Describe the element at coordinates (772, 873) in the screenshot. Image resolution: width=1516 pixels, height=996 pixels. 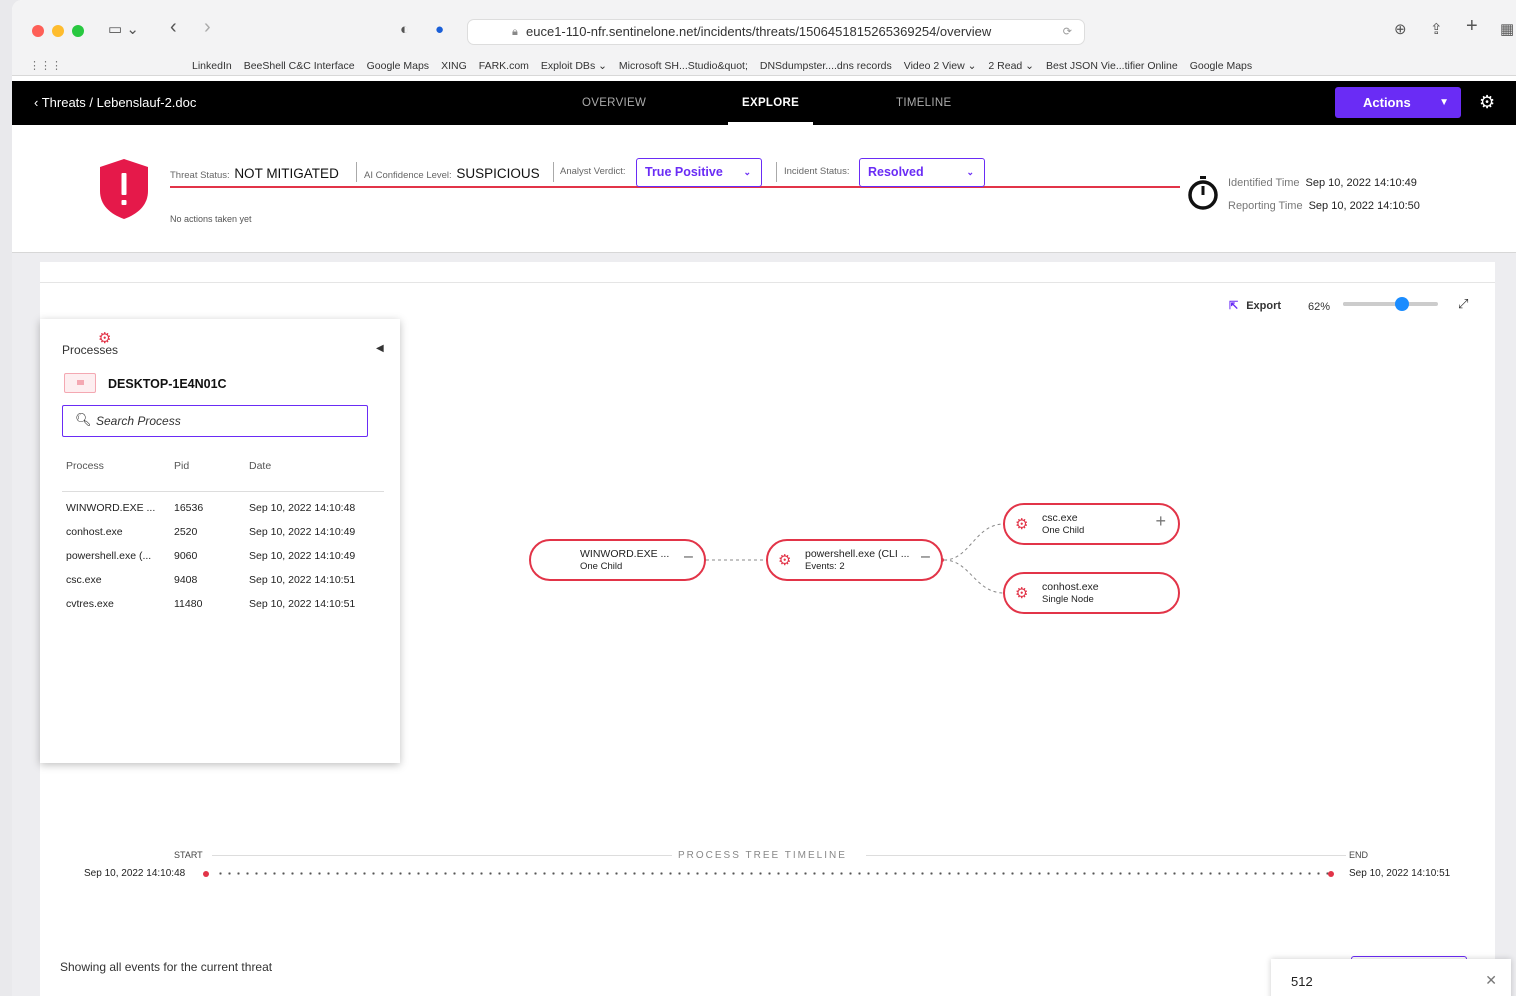
I see `timeline-track` at that location.